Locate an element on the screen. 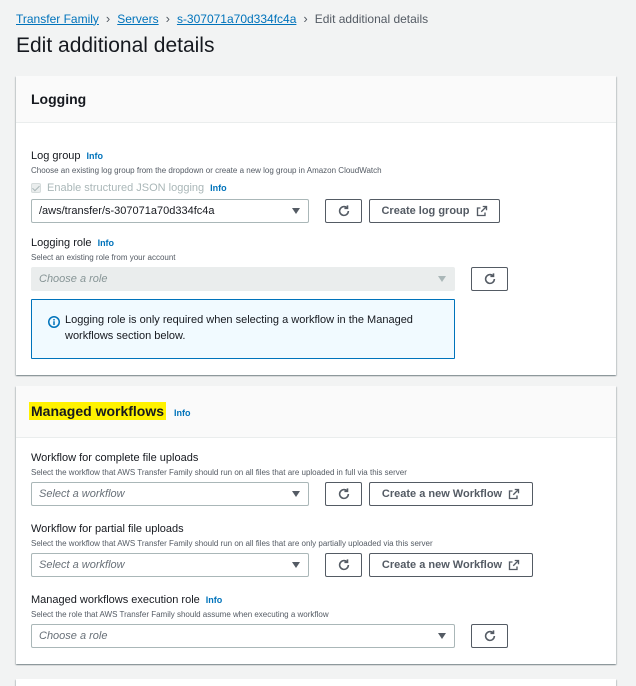  workflows-title: Managed workflows Info is located at coordinates (110, 411).